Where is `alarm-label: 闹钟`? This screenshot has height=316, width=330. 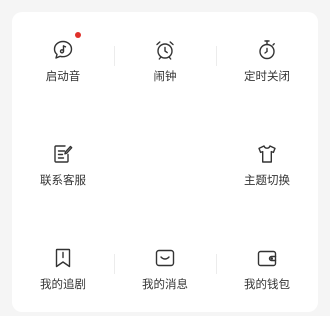 alarm-label: 闹钟 is located at coordinates (165, 76).